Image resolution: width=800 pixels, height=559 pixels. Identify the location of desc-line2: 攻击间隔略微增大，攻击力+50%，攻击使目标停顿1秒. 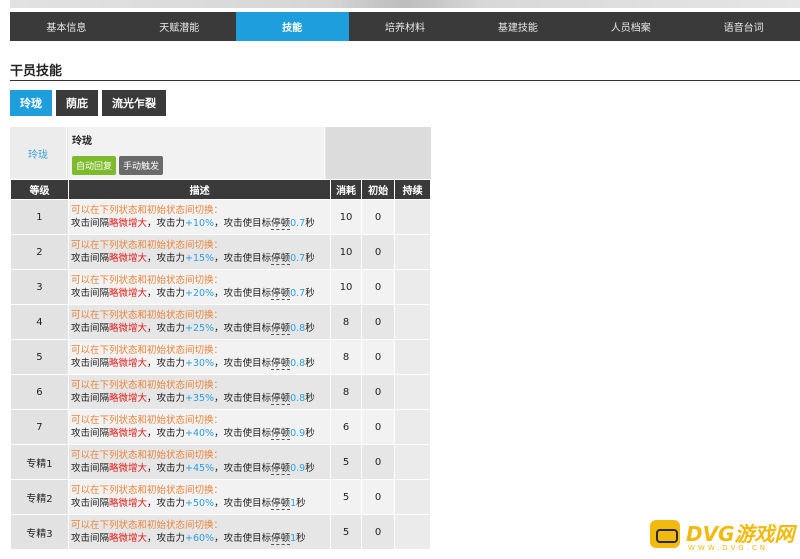
(200, 503).